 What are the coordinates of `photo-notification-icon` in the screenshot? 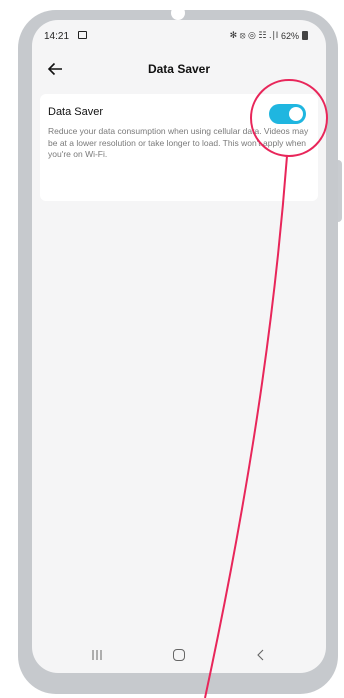 It's located at (82, 35).